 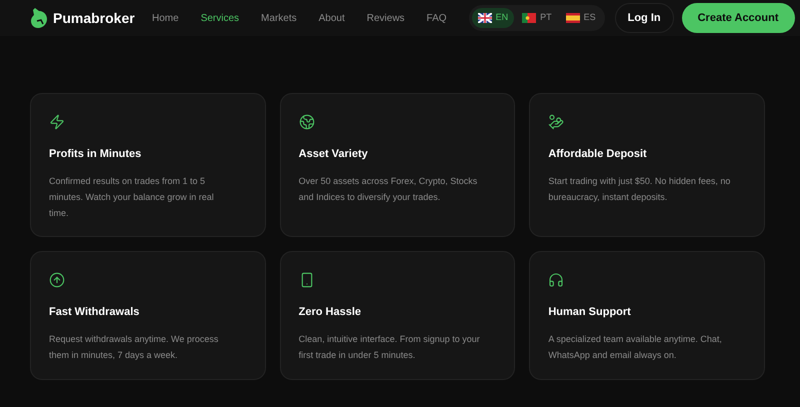 I want to click on feature-description: A specialized team available anytime. Chat, WhatsApp and email always on., so click(x=635, y=347).